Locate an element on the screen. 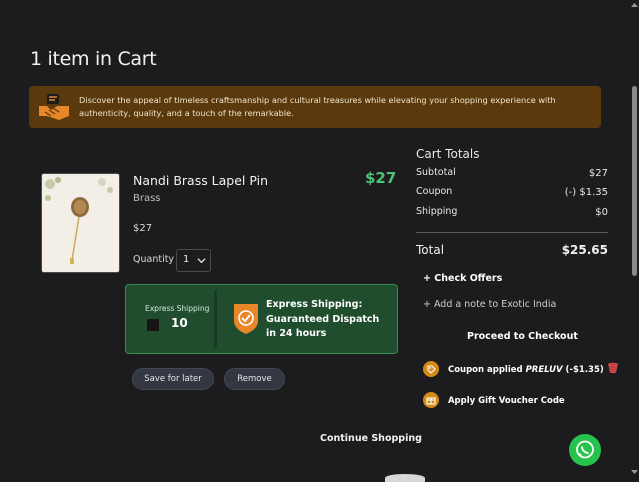  gift-icon is located at coordinates (431, 400).